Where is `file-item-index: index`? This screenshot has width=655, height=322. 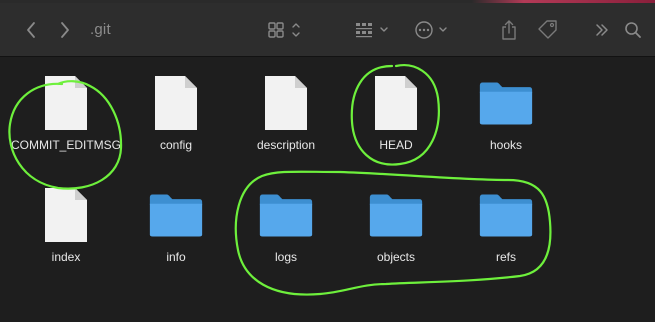
file-item-index: index is located at coordinates (66, 225).